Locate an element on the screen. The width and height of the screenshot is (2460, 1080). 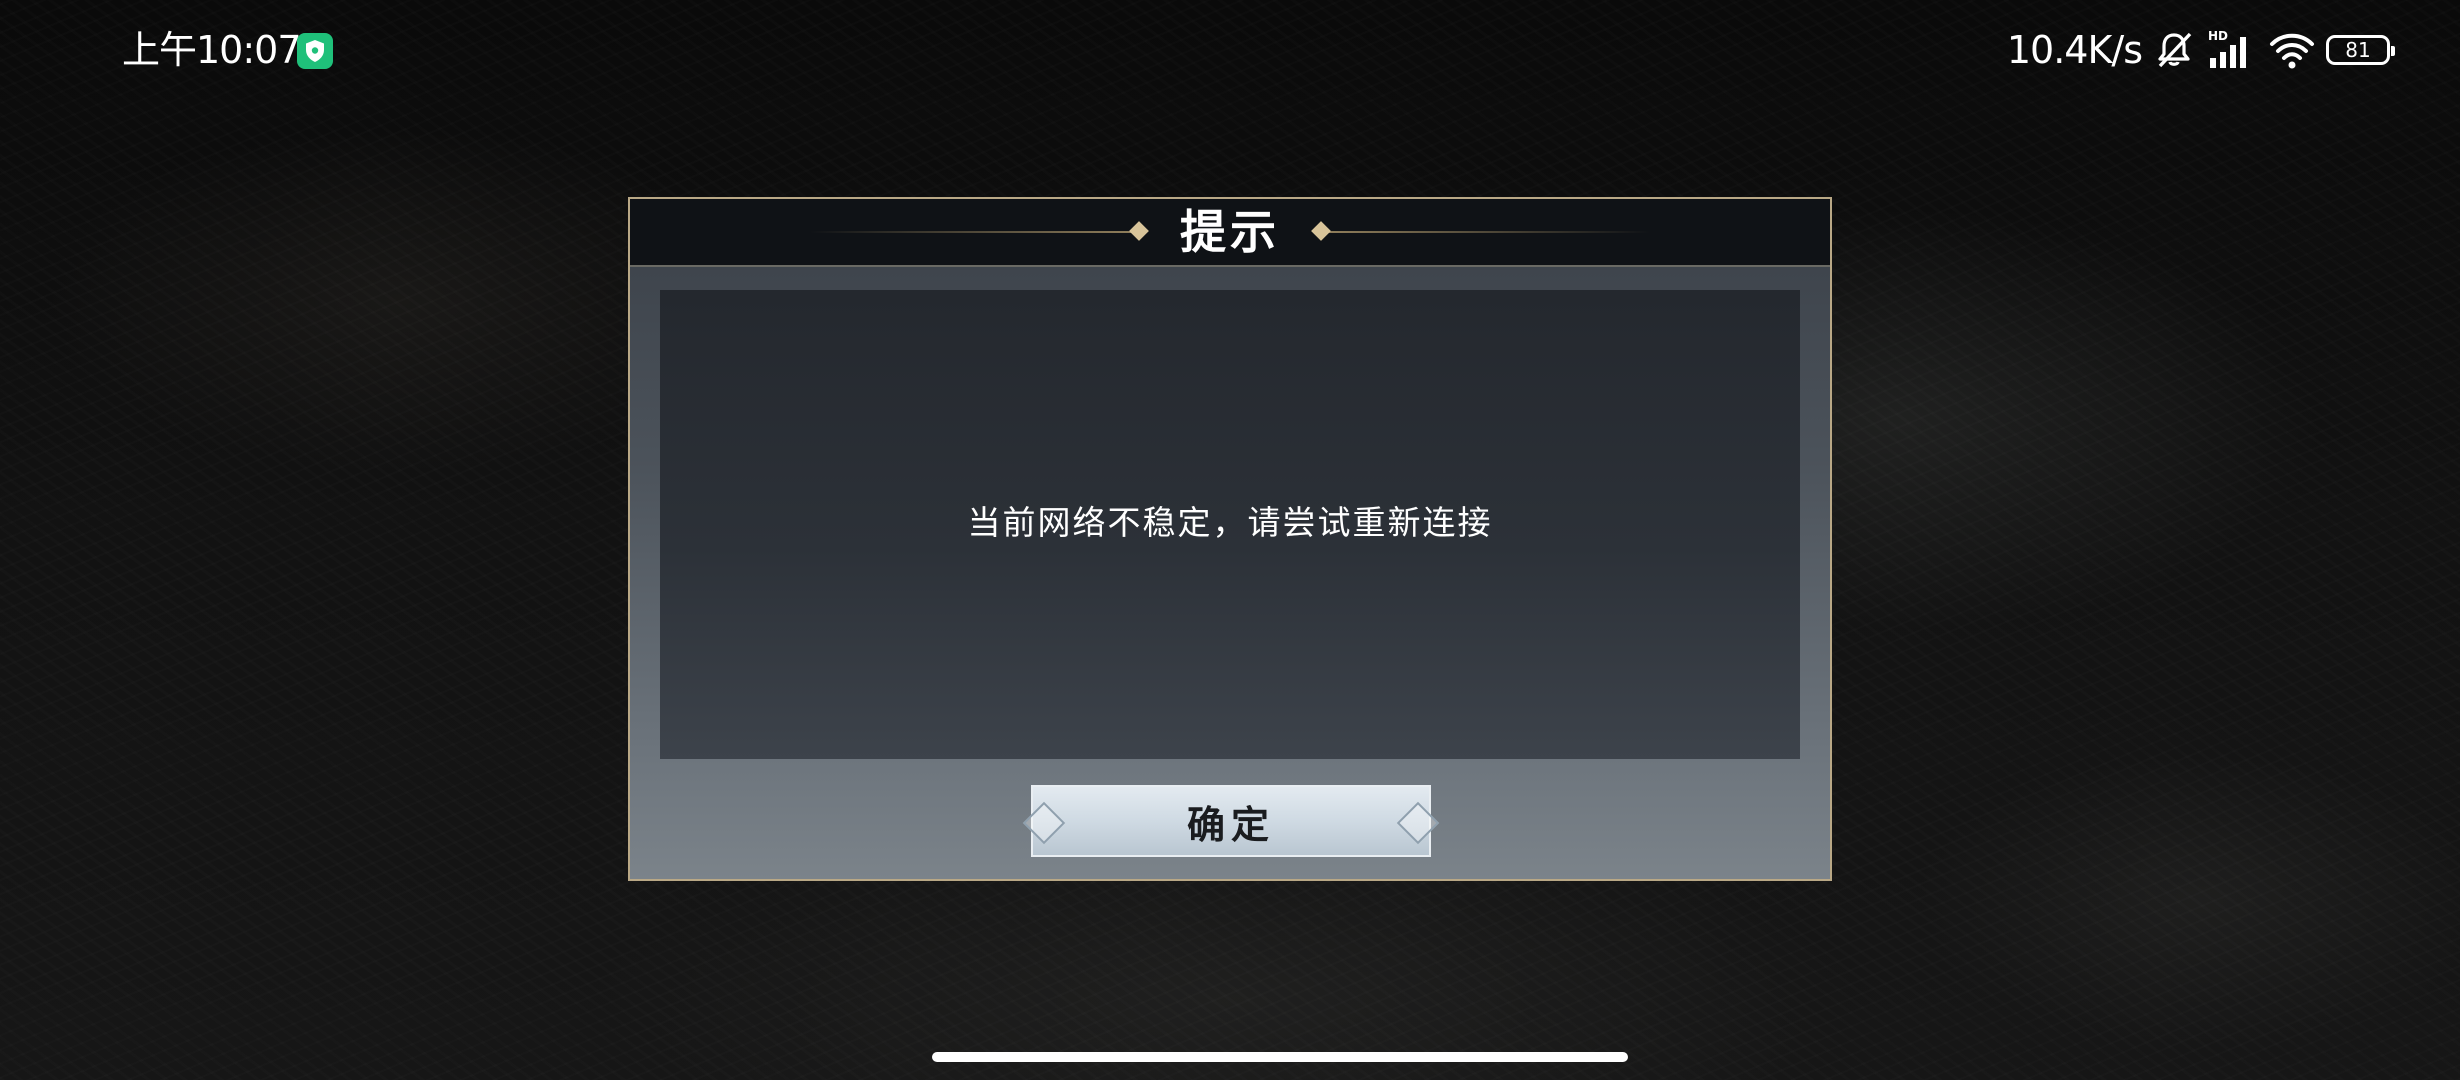
mute-bell-icon is located at coordinates (2174, 50).